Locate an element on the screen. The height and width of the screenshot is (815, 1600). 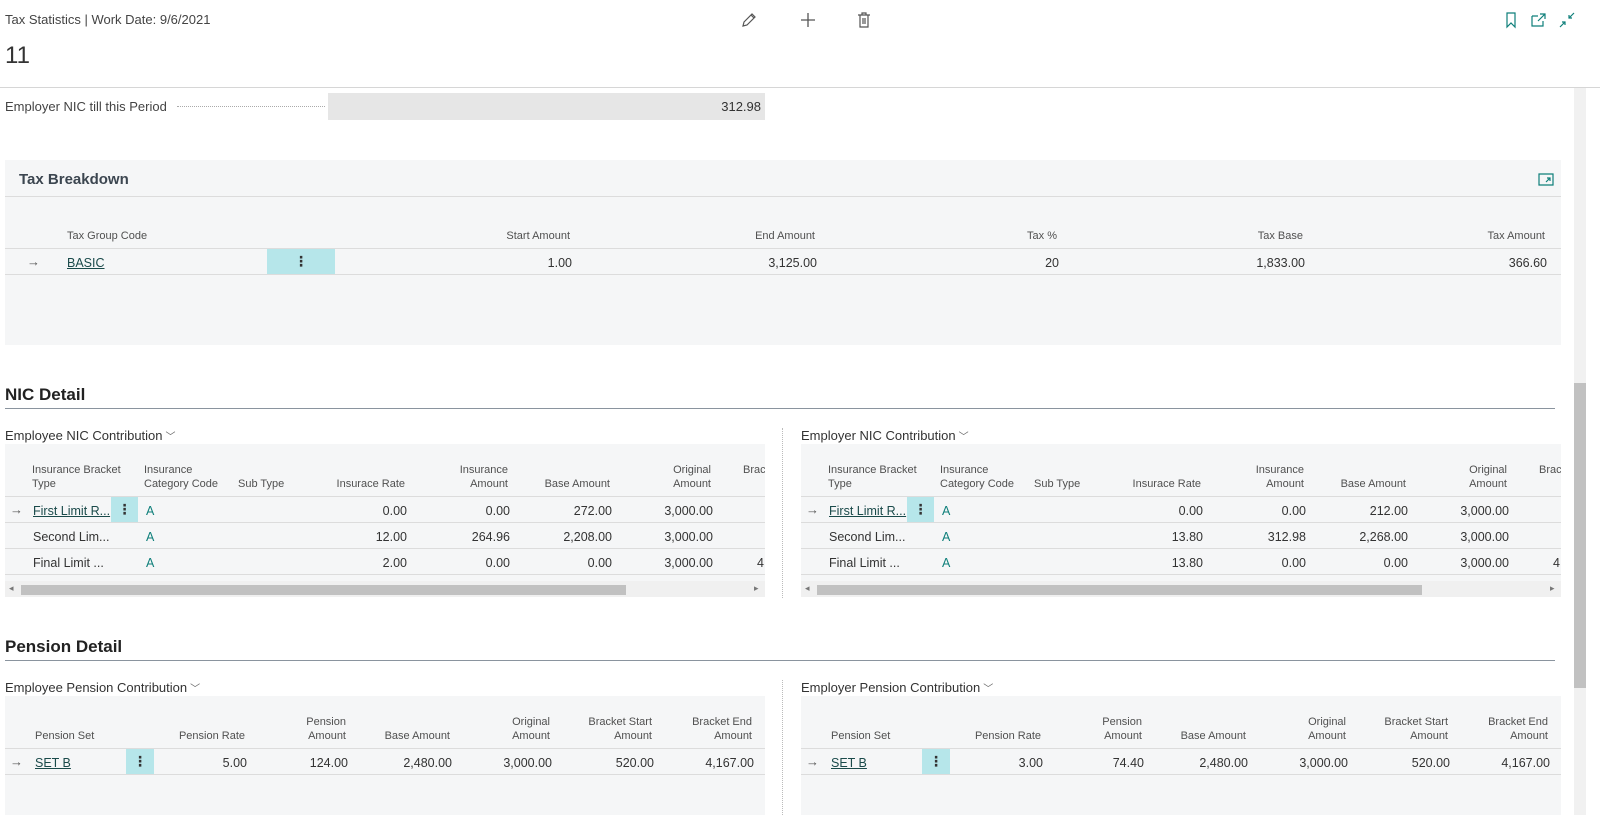
column-header: Insurace Rate is located at coordinates (355, 484).